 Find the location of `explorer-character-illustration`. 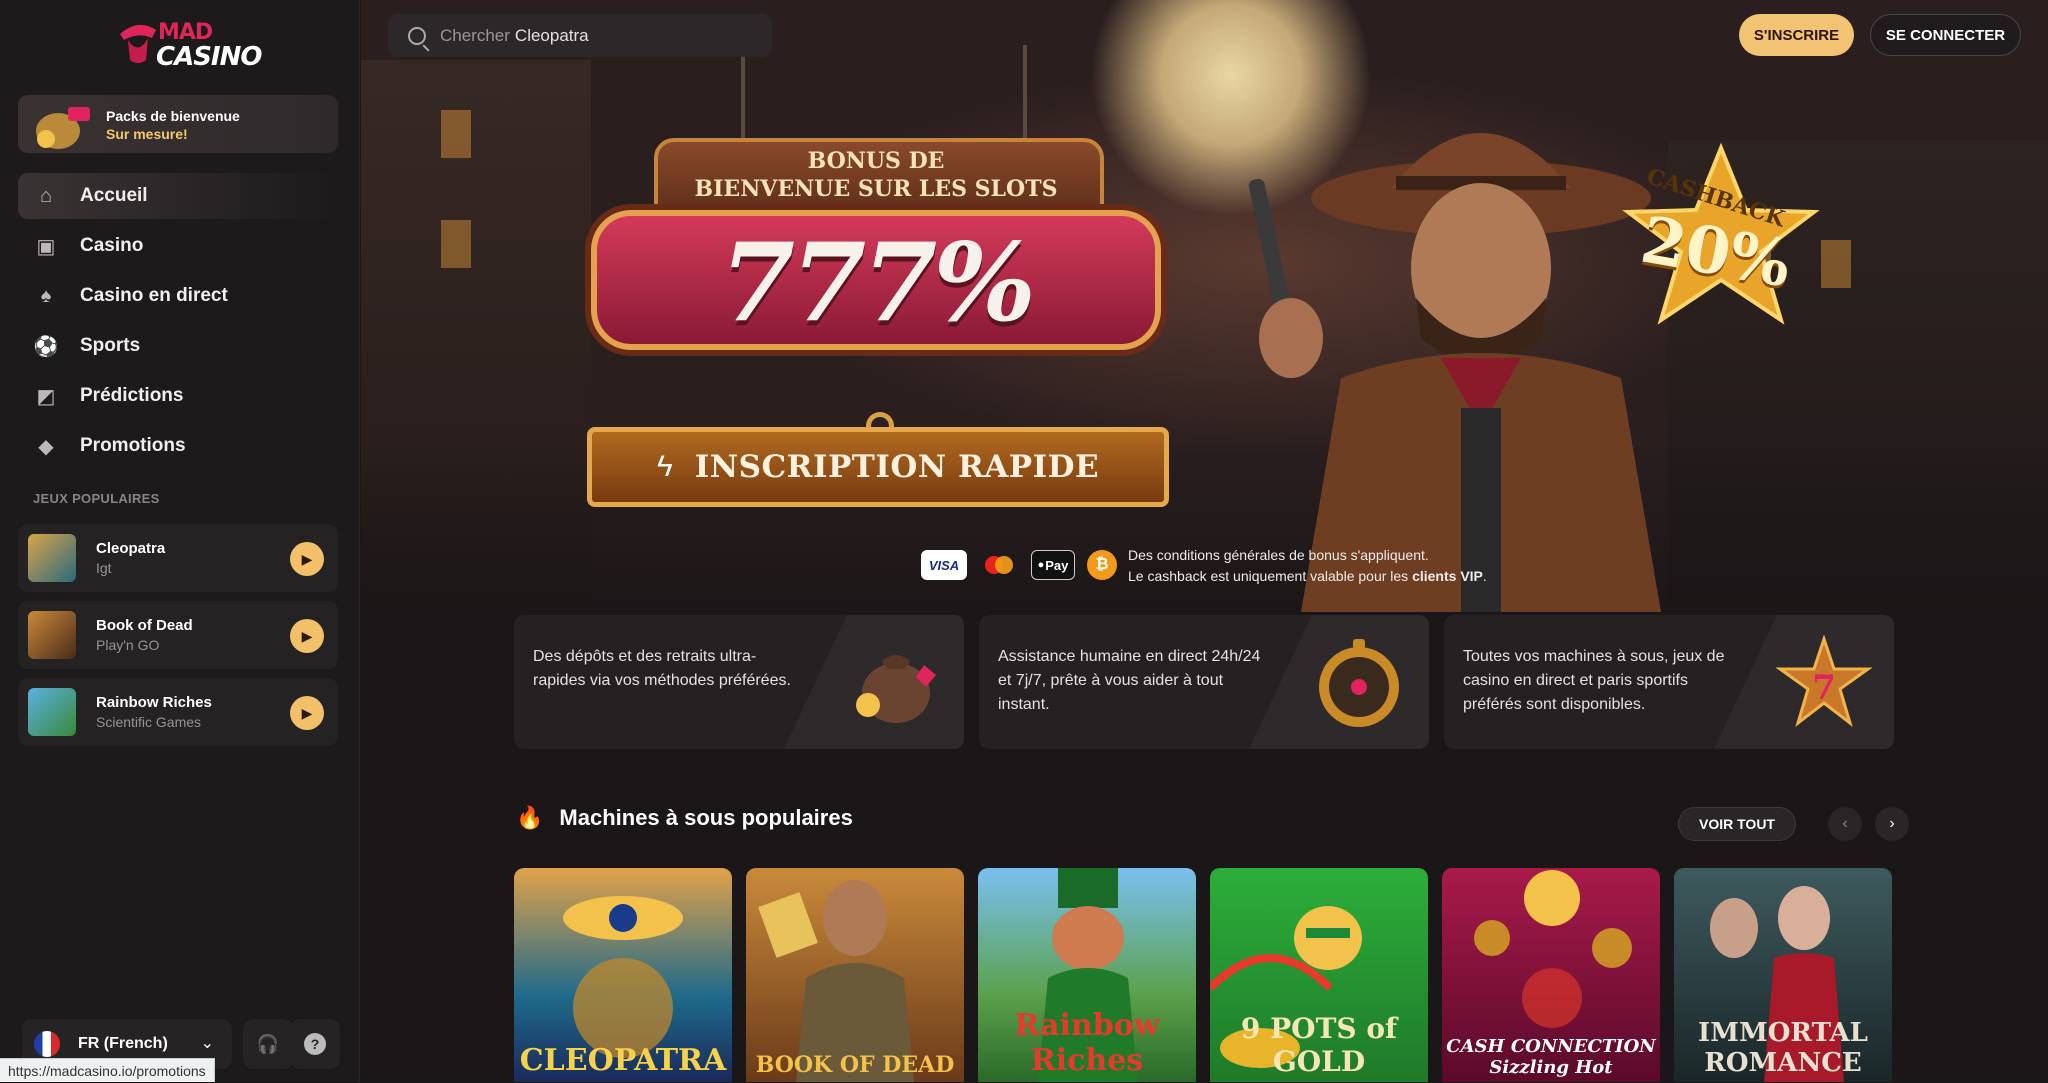

explorer-character-illustration is located at coordinates (836, 981).